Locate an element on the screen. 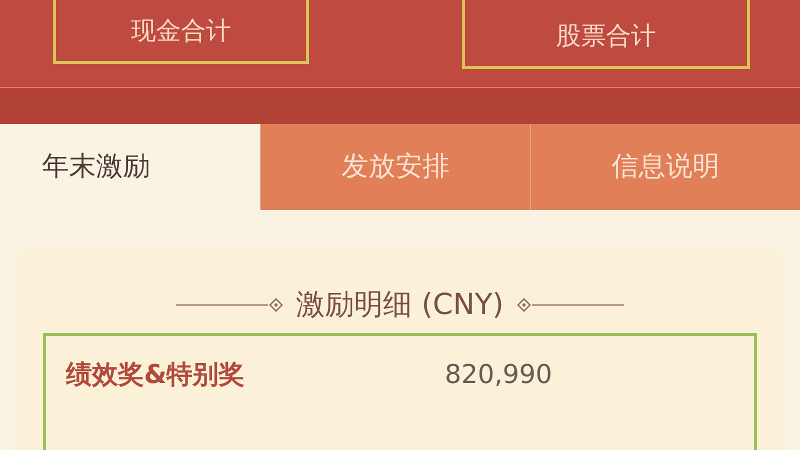 This screenshot has width=800, height=450. row-label: 绩效奖&特别奖 is located at coordinates (155, 375).